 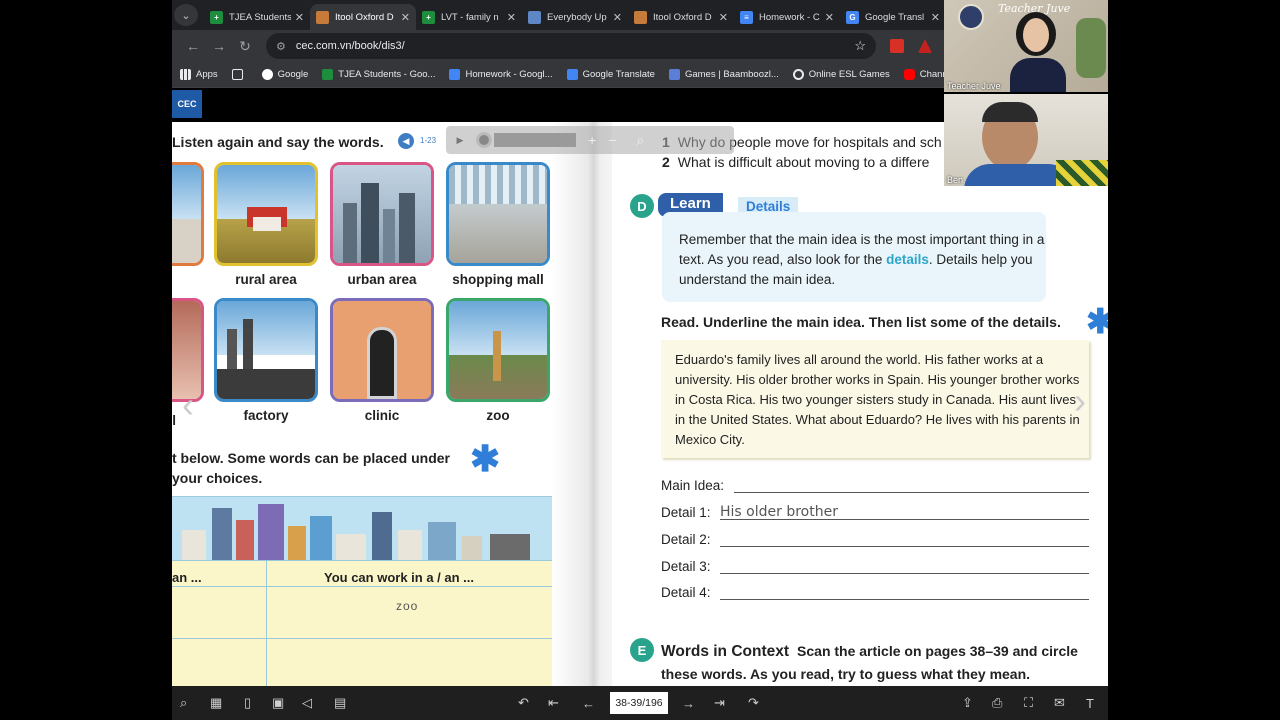 I want to click on bookmark-star-icon: ☆, so click(x=860, y=46).